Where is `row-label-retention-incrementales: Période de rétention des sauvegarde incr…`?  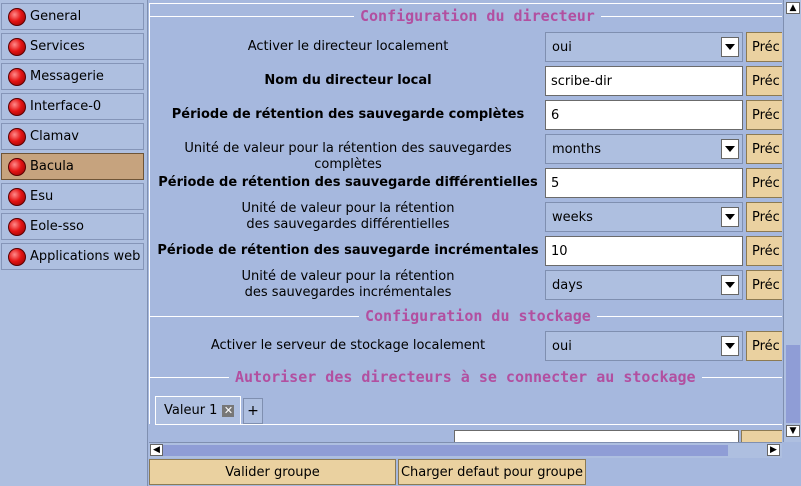
row-label-retention-incrementales: Période de rétention des sauvegarde incr… is located at coordinates (348, 250).